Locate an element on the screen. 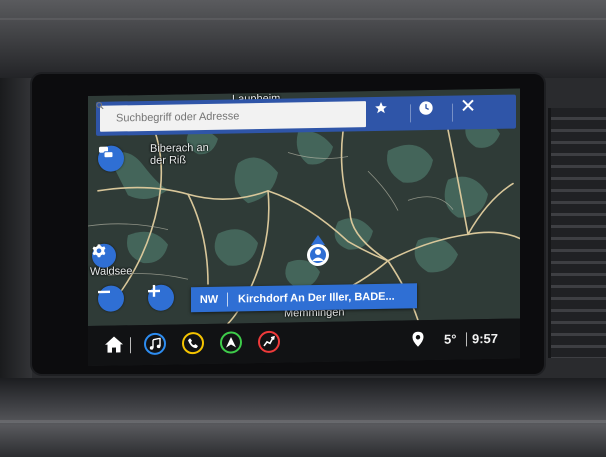 The height and width of the screenshot is (457, 606). home-icon is located at coordinates (114, 344).